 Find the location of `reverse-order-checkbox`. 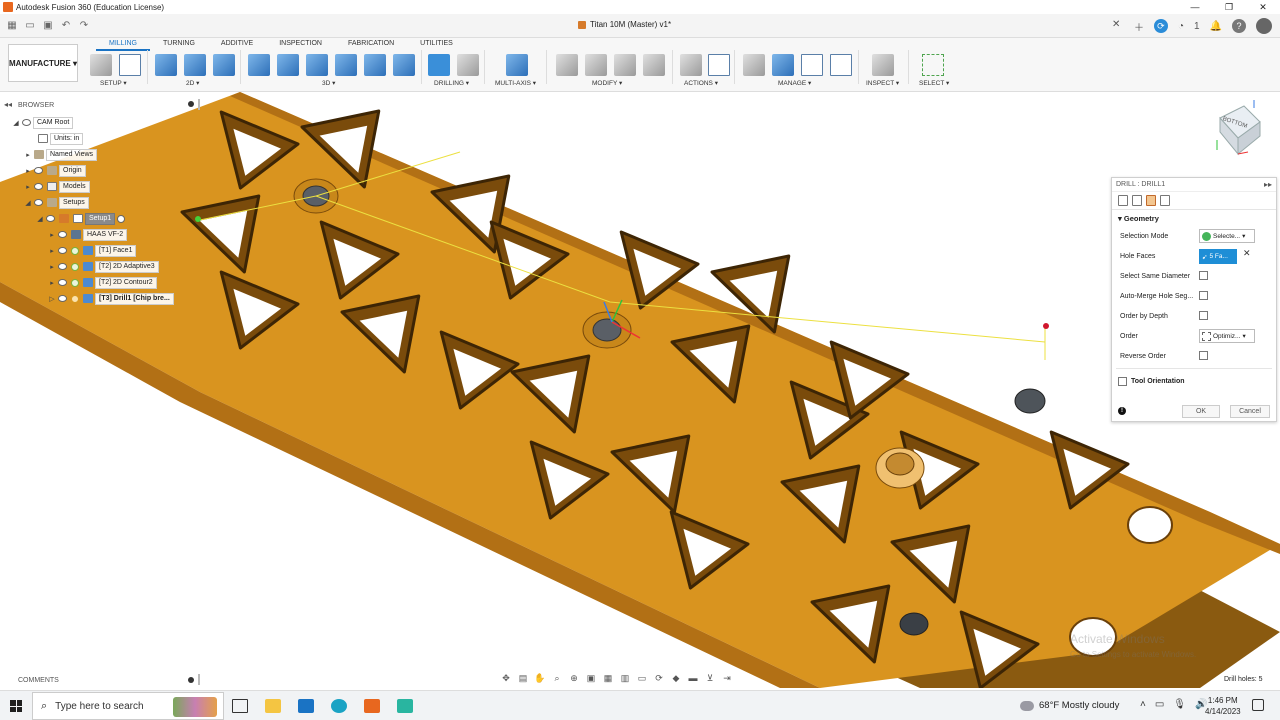

reverse-order-checkbox is located at coordinates (1203, 355).